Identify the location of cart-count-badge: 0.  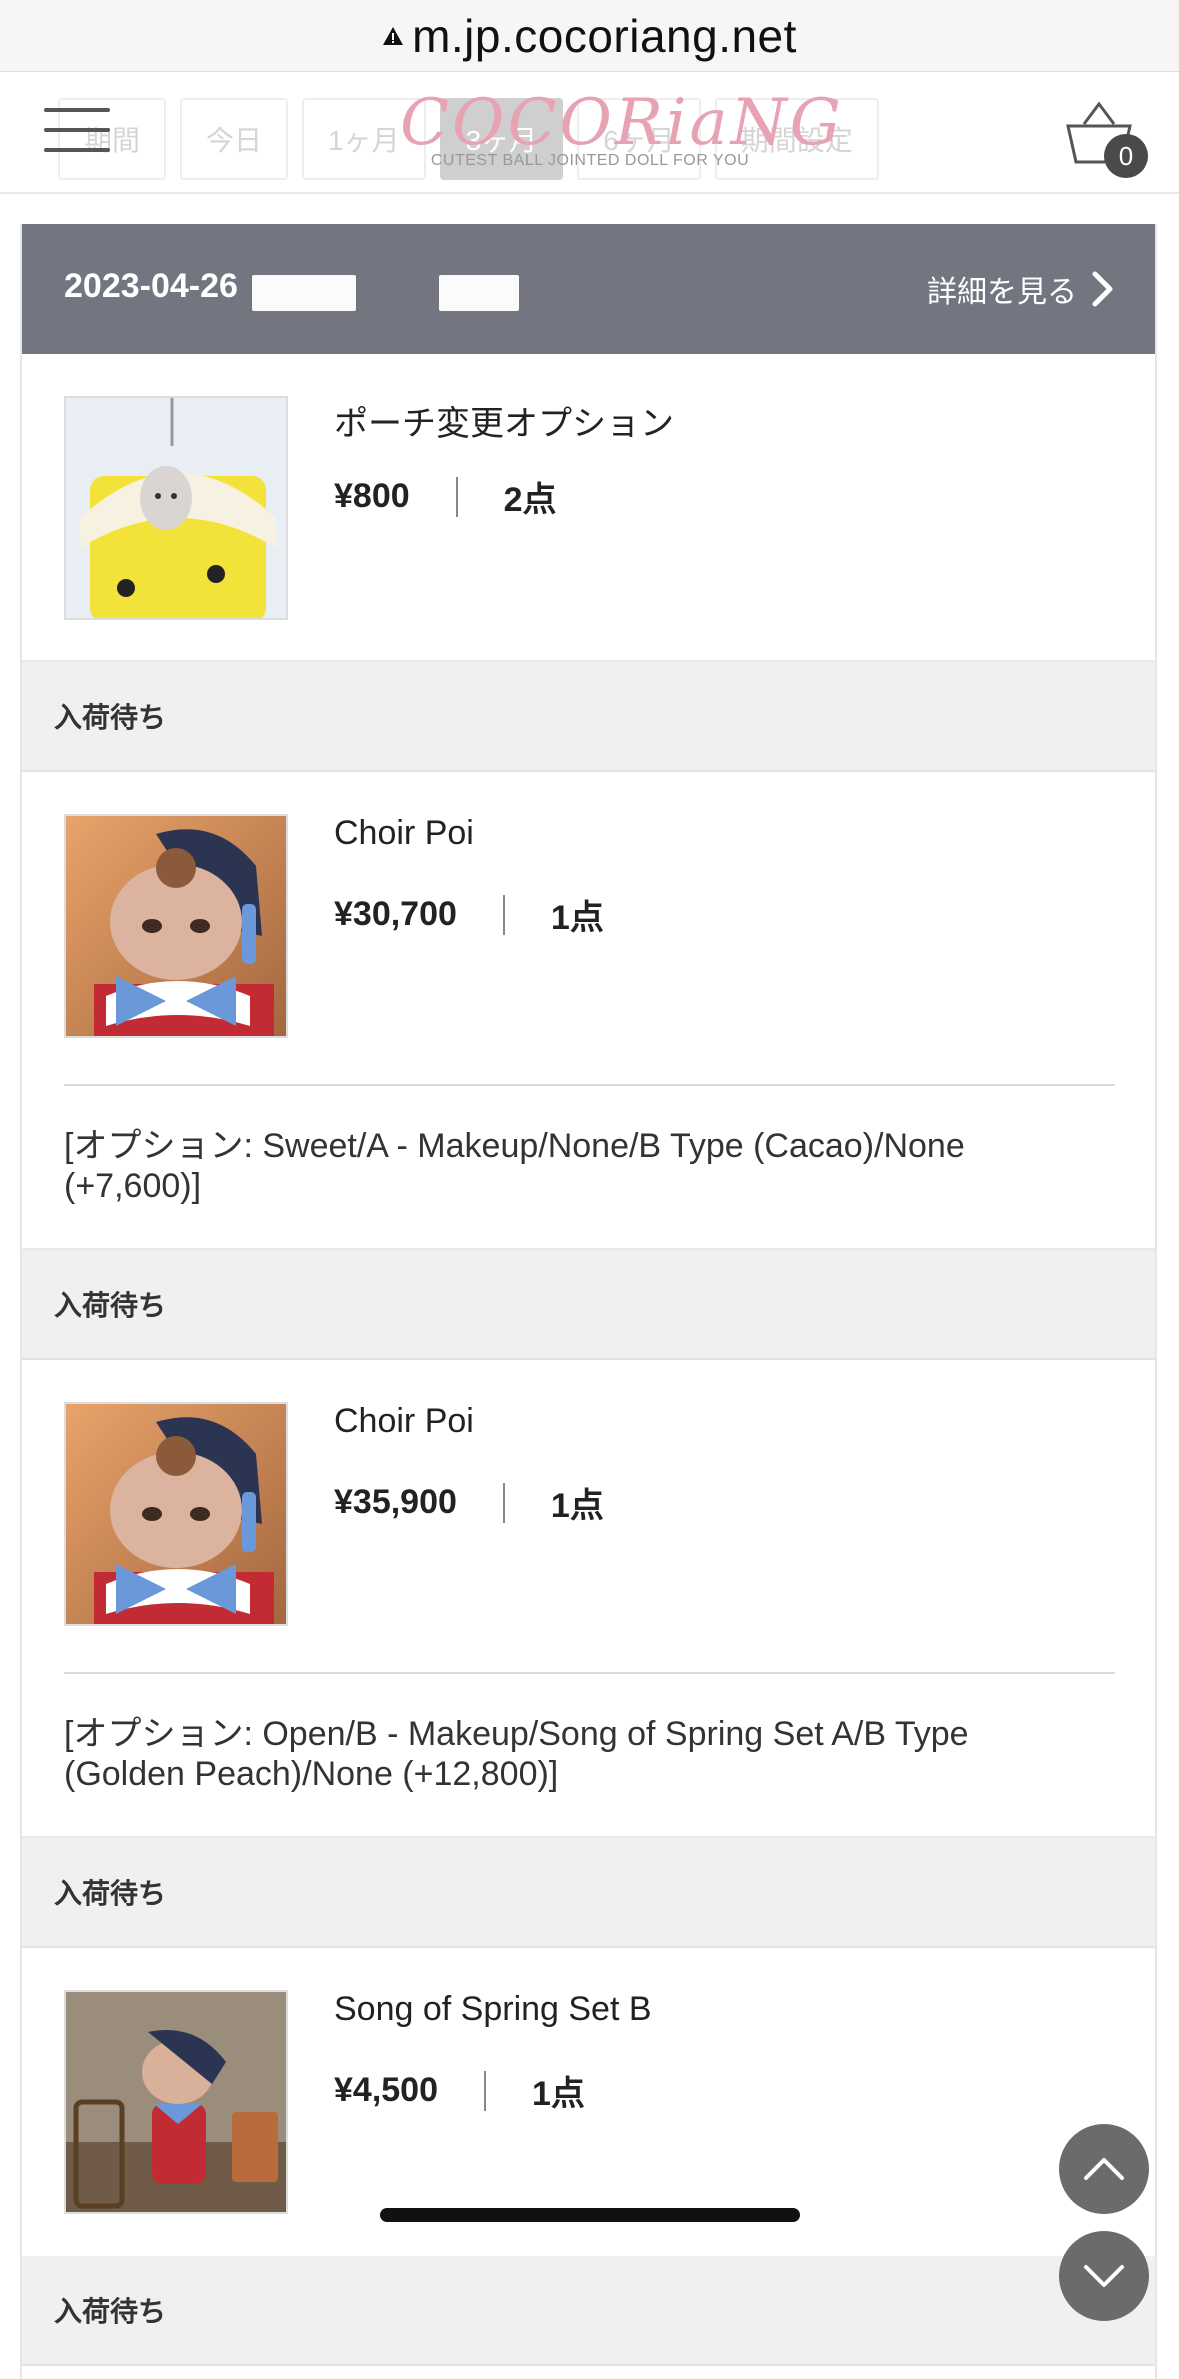
(1126, 156).